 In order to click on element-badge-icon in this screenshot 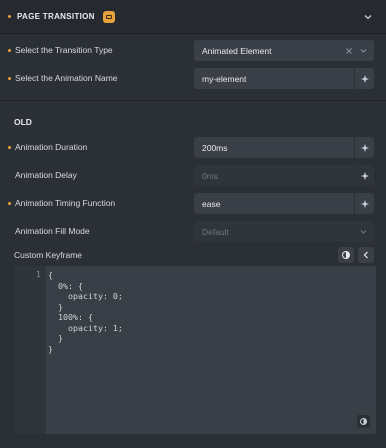, I will do `click(108, 16)`.